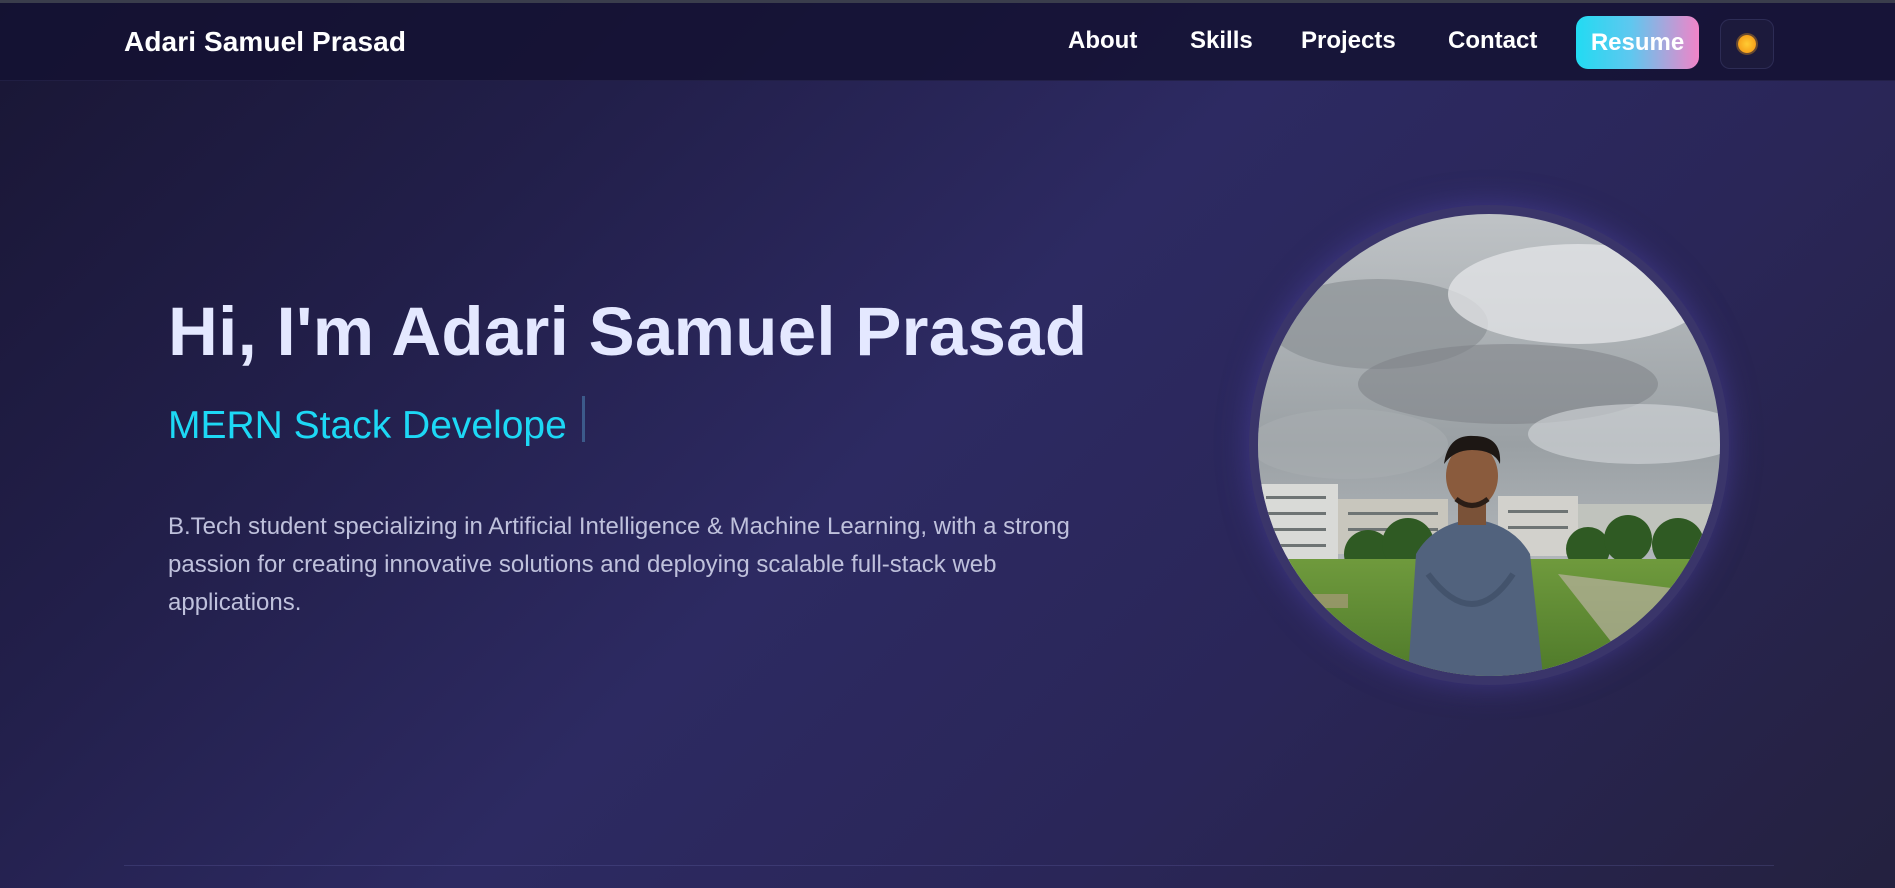  What do you see at coordinates (1637, 42) in the screenshot?
I see `resume-button: Resume` at bounding box center [1637, 42].